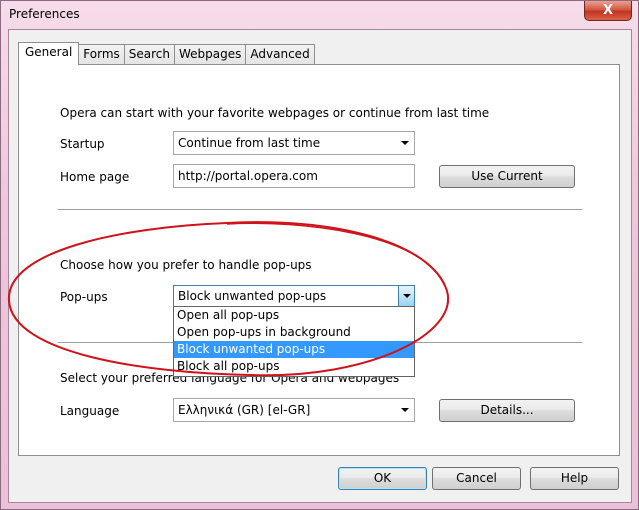 The height and width of the screenshot is (510, 639). I want to click on list-item: Open all pop-ups, so click(294, 315).